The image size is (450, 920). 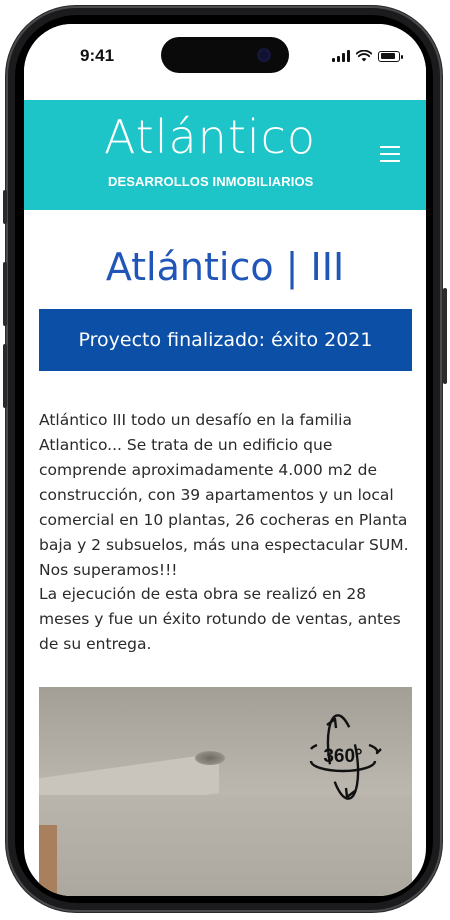 I want to click on status-banner: Proyecto finalizado: éxito 2021, so click(x=225, y=340).